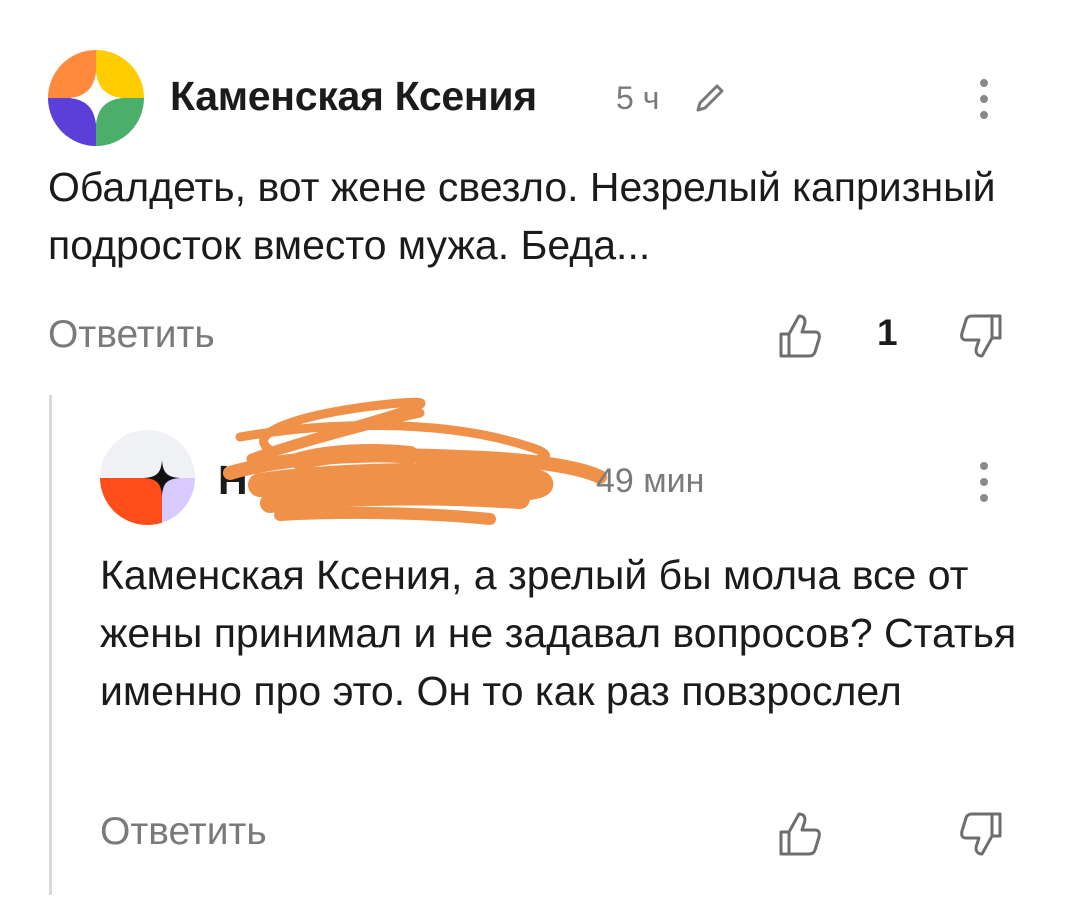 This screenshot has width=1073, height=910. What do you see at coordinates (650, 481) in the screenshot?
I see `comment-timestamp: 49 мин` at bounding box center [650, 481].